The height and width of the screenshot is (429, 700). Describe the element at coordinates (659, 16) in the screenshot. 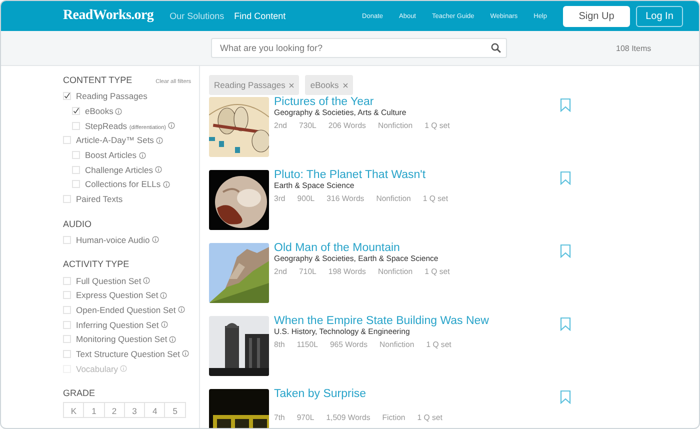

I see `log-in-button: Log In` at that location.